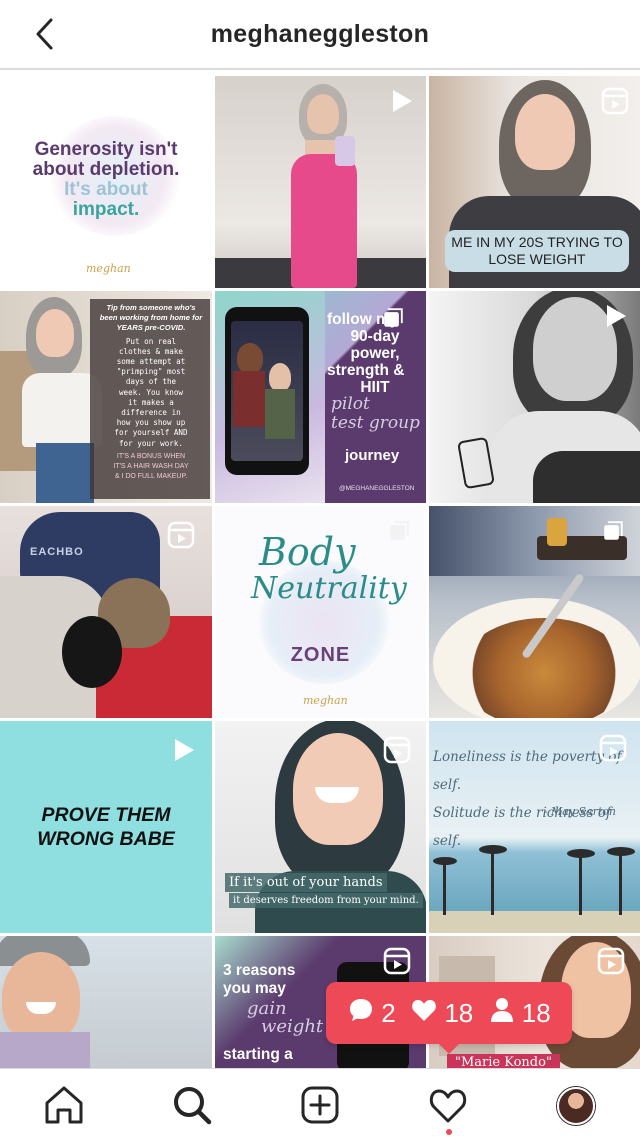 This screenshot has width=640, height=1138. What do you see at coordinates (151, 423) in the screenshot?
I see `post-text-line: how you show up` at bounding box center [151, 423].